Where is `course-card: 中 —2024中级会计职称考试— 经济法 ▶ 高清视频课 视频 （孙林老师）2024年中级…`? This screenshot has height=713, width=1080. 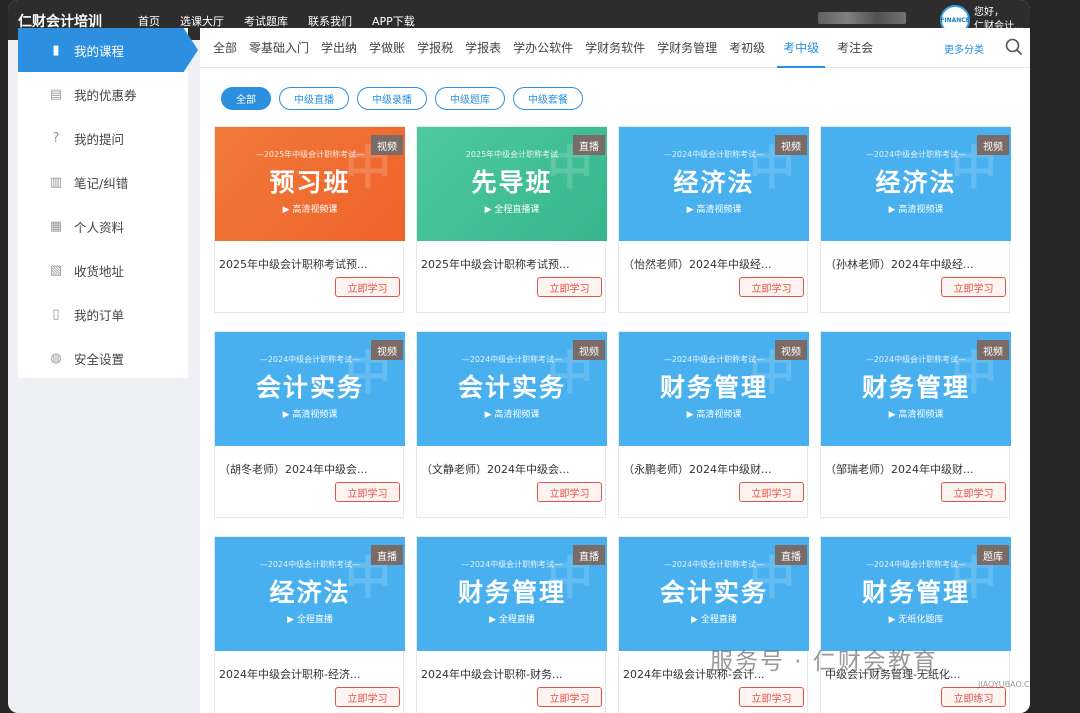 course-card: 中 —2024中级会计职称考试— 经济法 ▶ 高清视频课 视频 （孙林老师）2024年中级… is located at coordinates (915, 219).